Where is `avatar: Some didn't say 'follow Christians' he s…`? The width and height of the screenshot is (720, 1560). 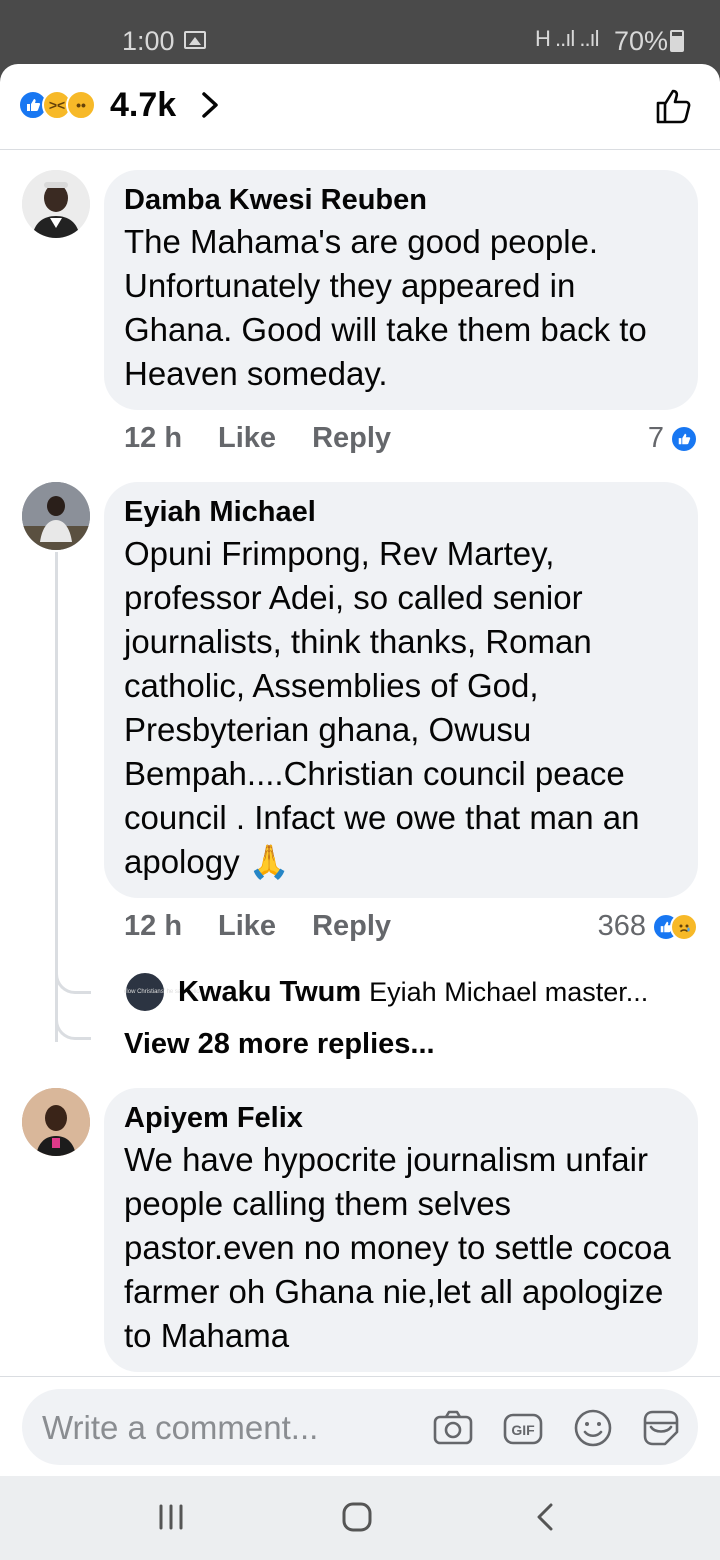
avatar: Some didn't say 'follow Christians' he s… is located at coordinates (169, 992).